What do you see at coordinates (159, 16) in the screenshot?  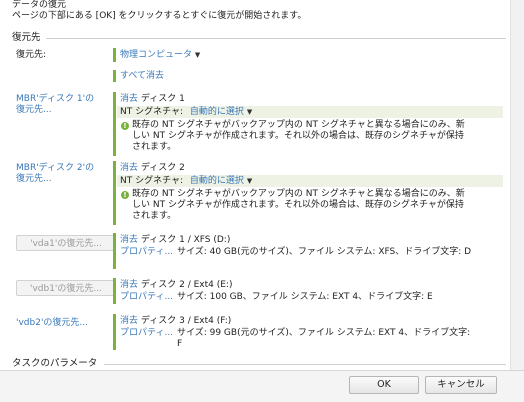 I see `page-subtitle: ページの下部にある [OK] をクリックするとすぐに復元が開始されます。` at bounding box center [159, 16].